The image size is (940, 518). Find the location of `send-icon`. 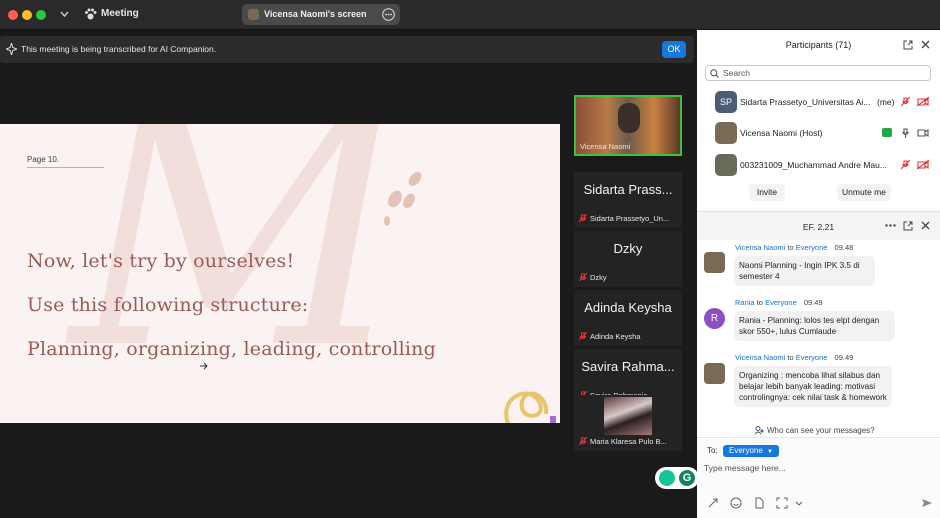

send-icon is located at coordinates (927, 503).